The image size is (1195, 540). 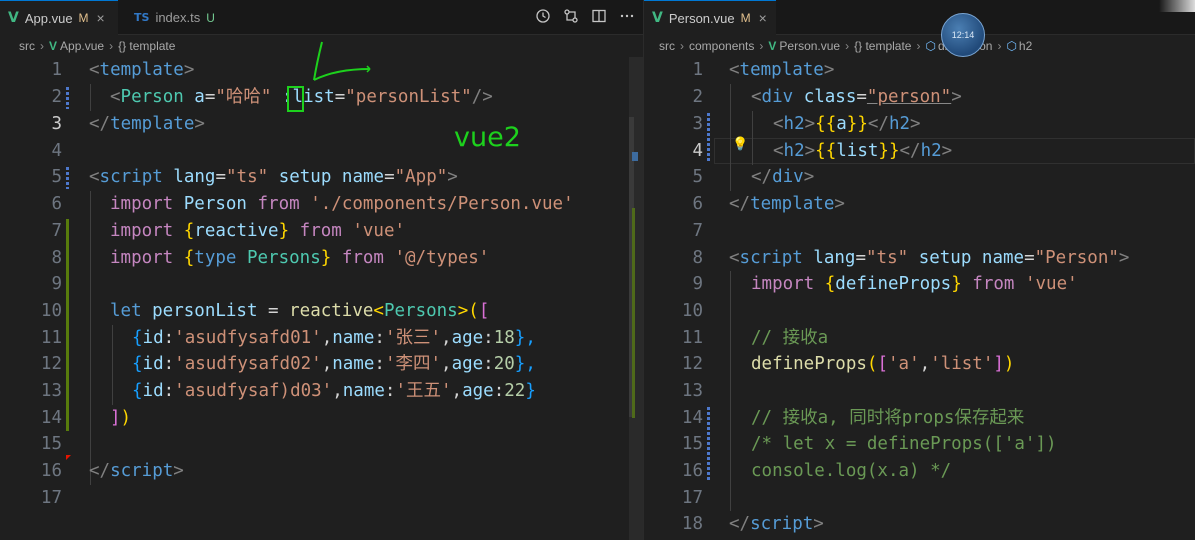 What do you see at coordinates (809, 46) in the screenshot?
I see `breadcrumb-file: Person.vue` at bounding box center [809, 46].